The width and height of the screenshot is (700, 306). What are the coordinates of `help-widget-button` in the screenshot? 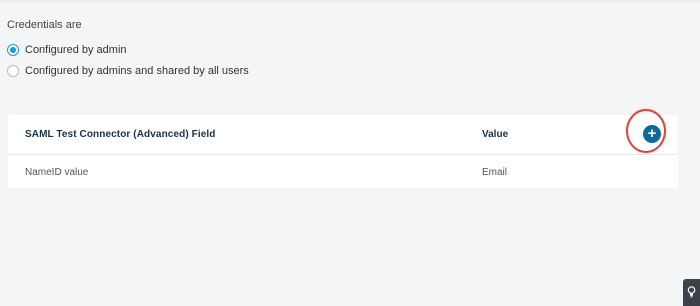 It's located at (691, 292).